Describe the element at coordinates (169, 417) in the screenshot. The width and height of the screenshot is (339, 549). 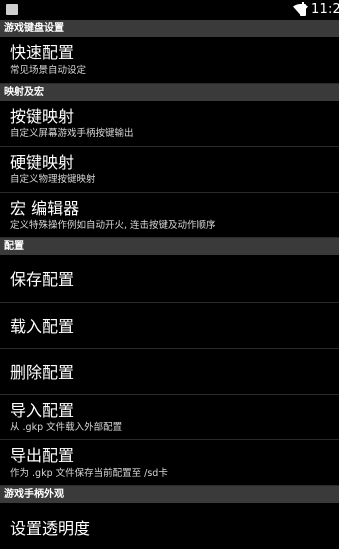
I see `list-item-import-config: 导入配置 从 .gkp 文件载入外部配置` at that location.